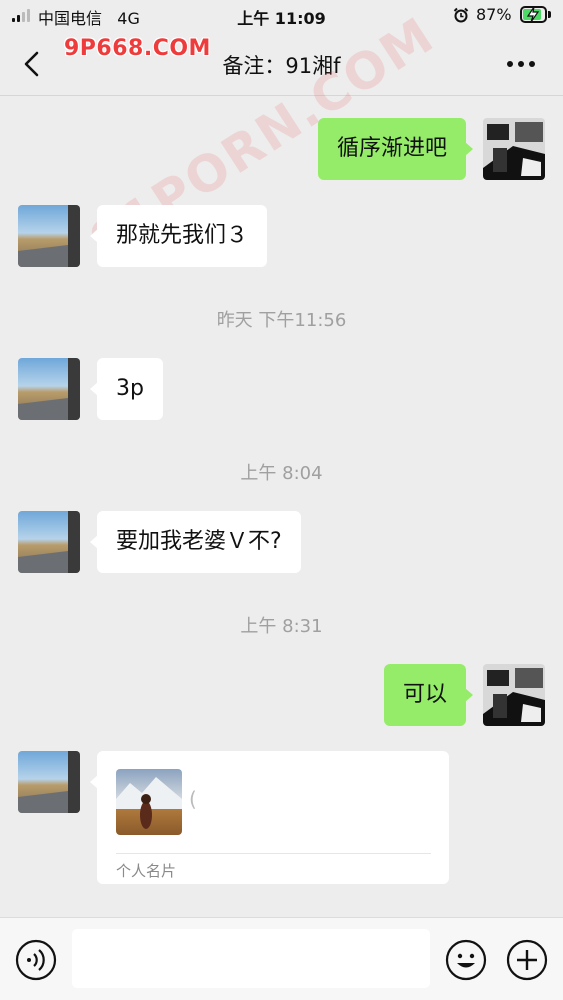 The width and height of the screenshot is (563, 1000). I want to click on charging-bolt-icon, so click(533, 14).